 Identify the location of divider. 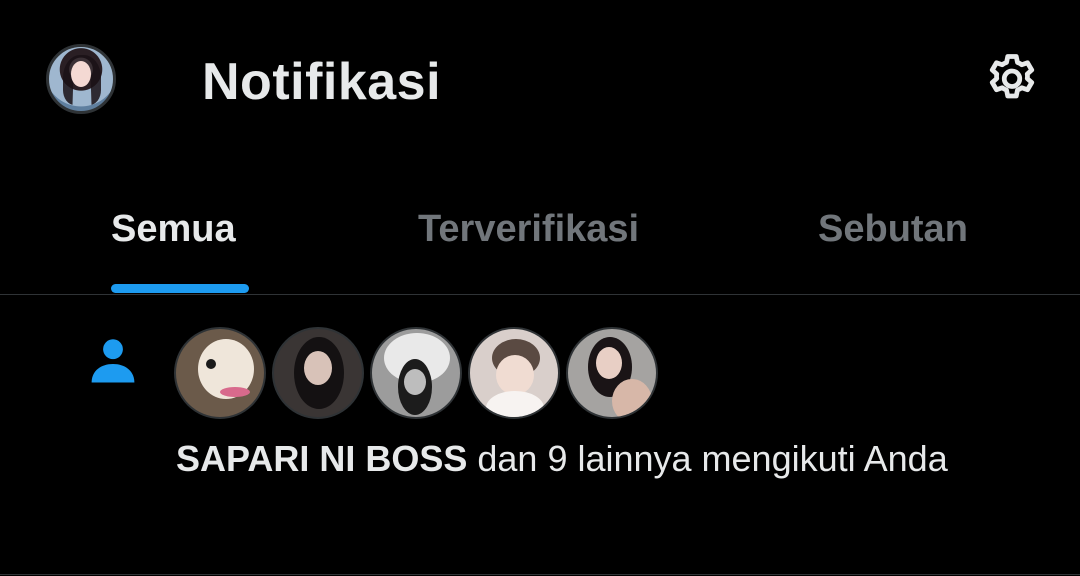
(540, 574).